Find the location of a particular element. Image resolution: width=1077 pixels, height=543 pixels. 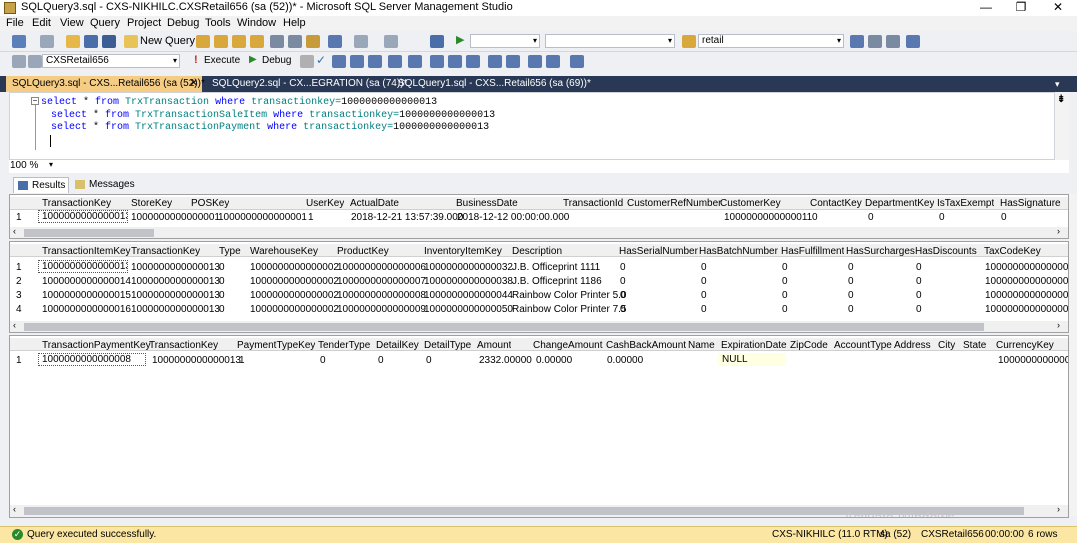

menu-tools: Tools is located at coordinates (218, 23).